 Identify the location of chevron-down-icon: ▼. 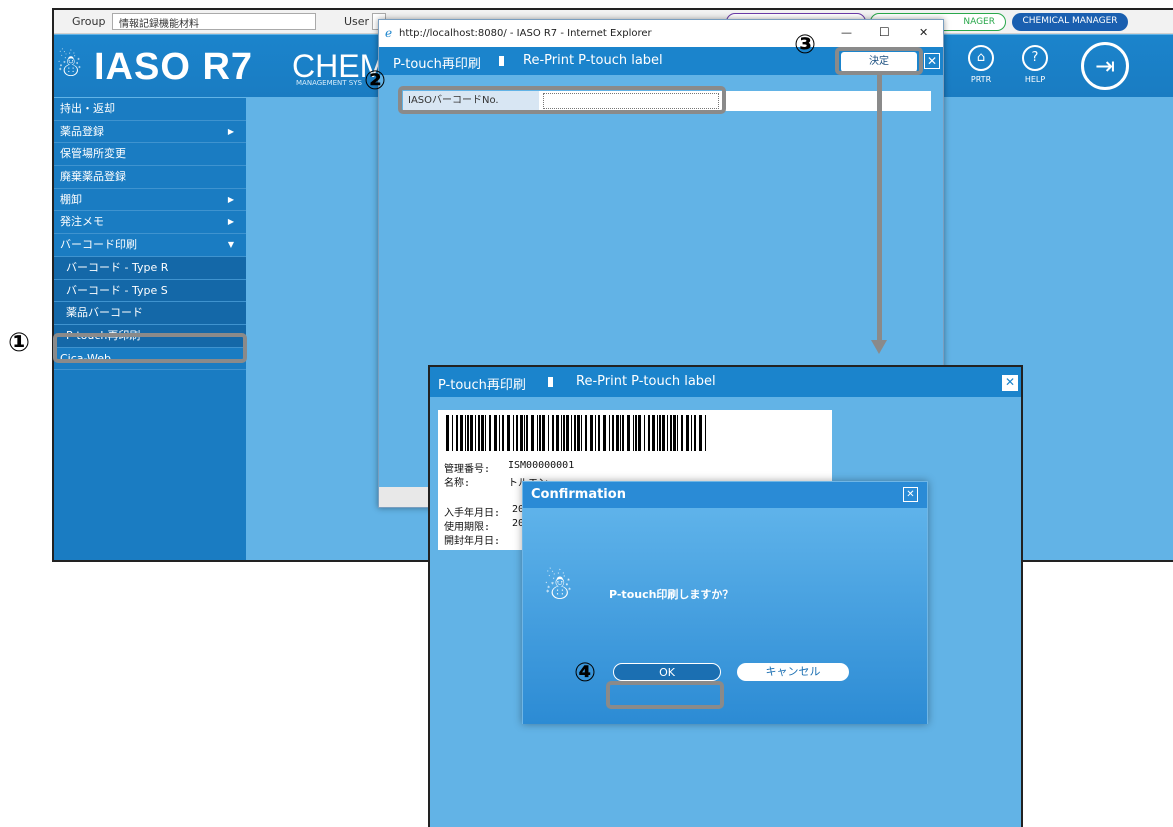
(230, 245).